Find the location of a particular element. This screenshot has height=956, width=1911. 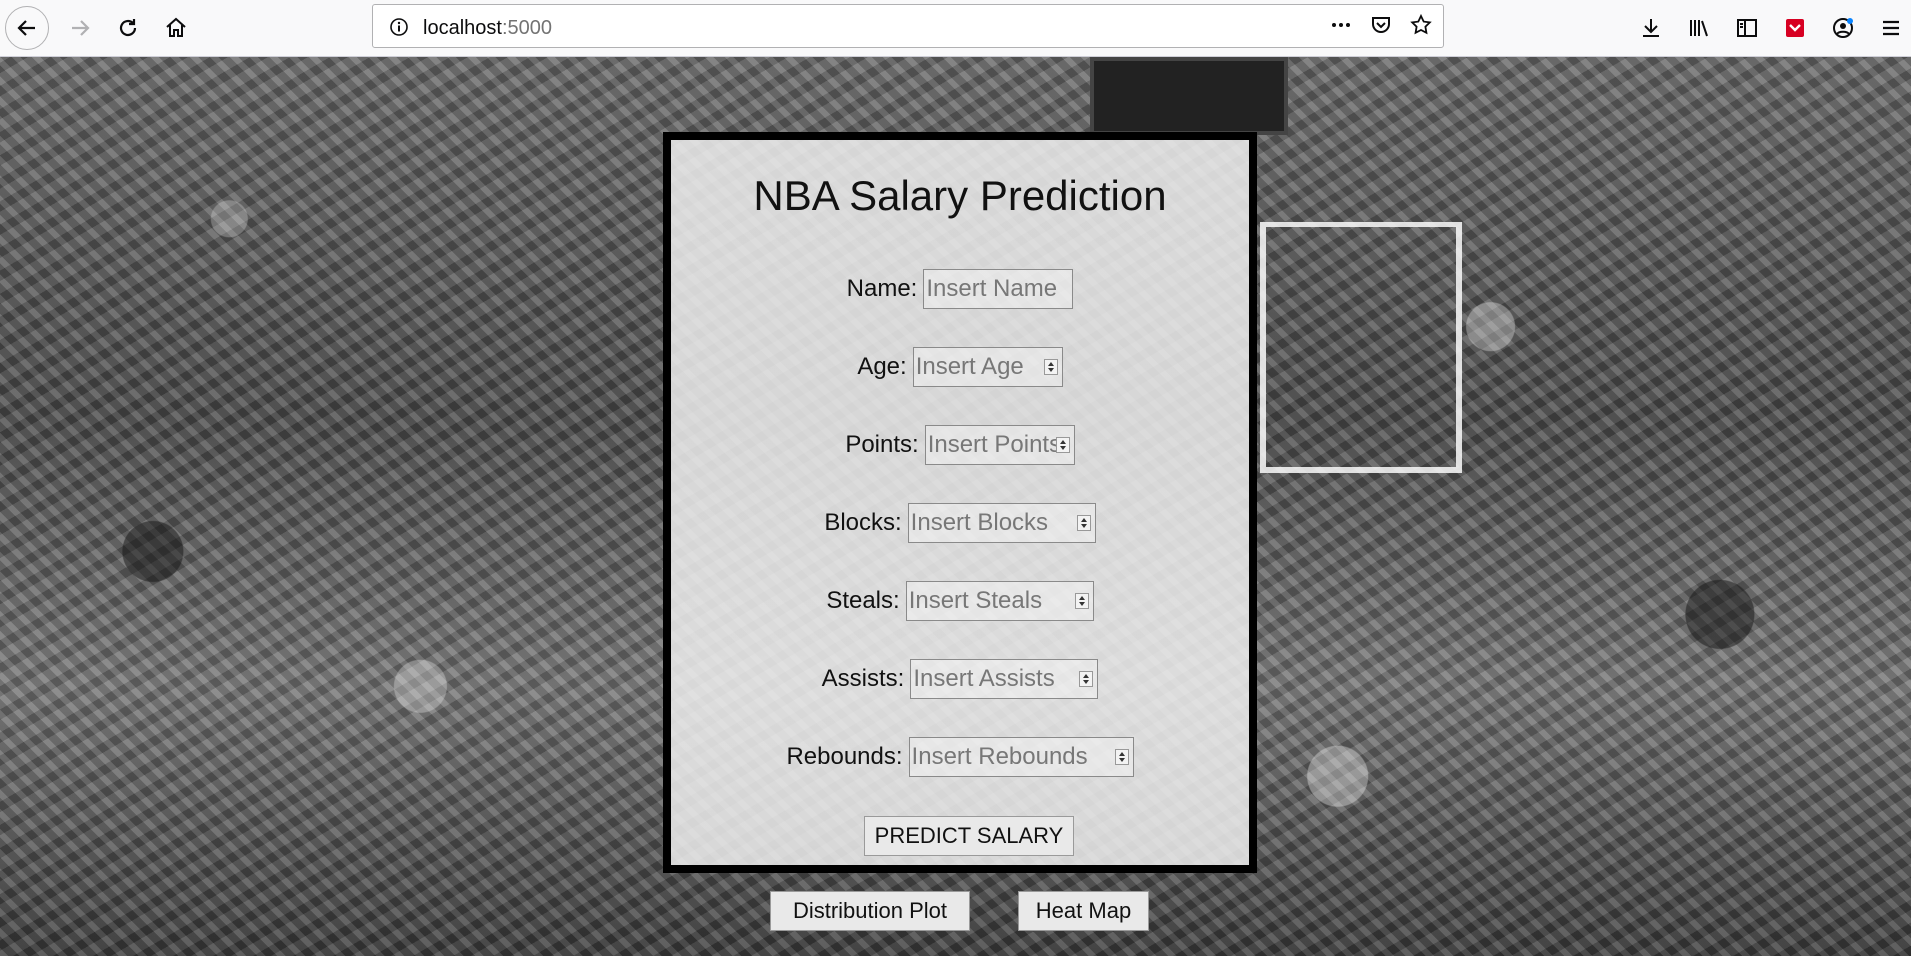

age-input: Insert Age is located at coordinates (987, 367).